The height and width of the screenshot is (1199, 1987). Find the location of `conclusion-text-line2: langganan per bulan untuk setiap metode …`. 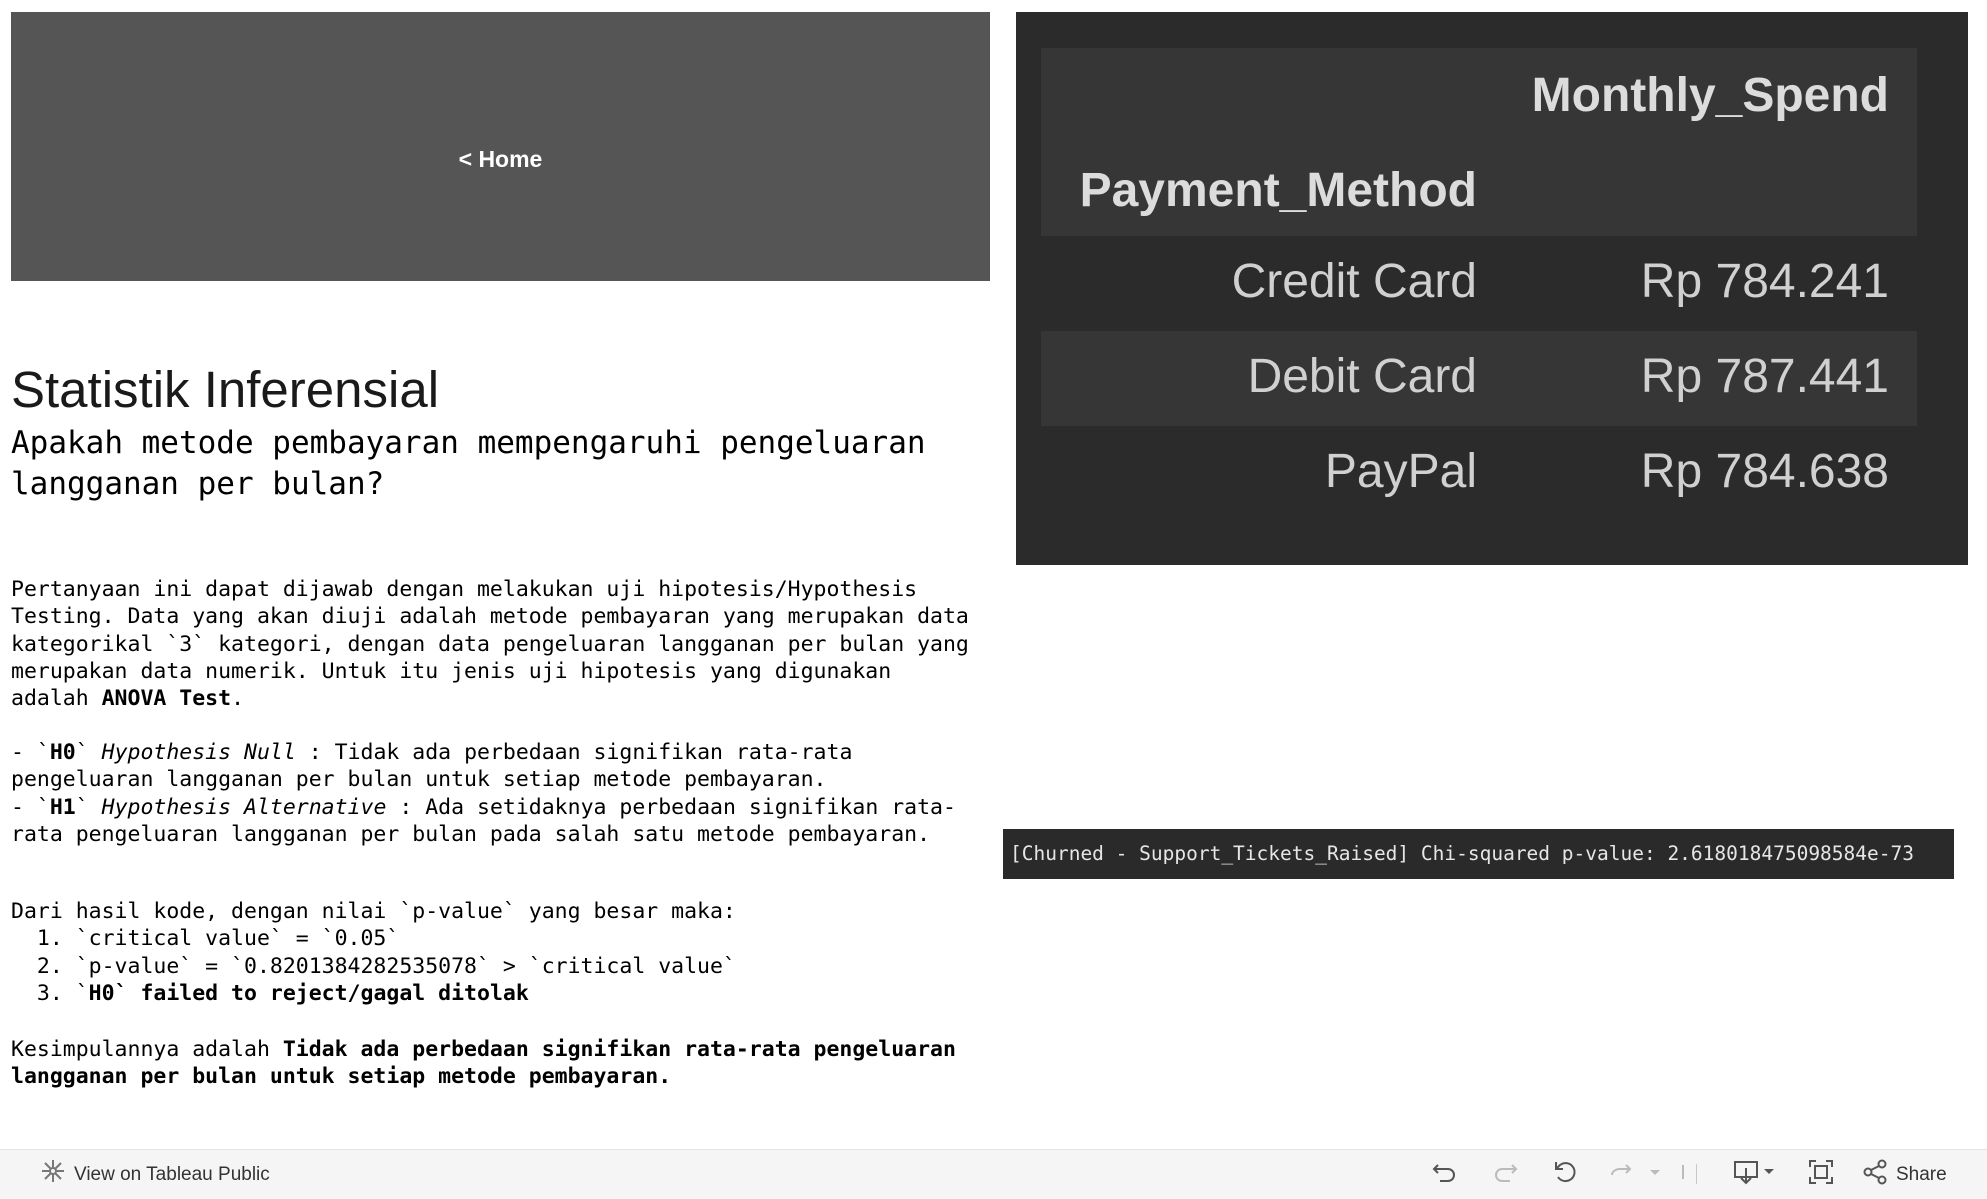

conclusion-text-line2: langganan per bulan untuk setiap metode … is located at coordinates (341, 1077).